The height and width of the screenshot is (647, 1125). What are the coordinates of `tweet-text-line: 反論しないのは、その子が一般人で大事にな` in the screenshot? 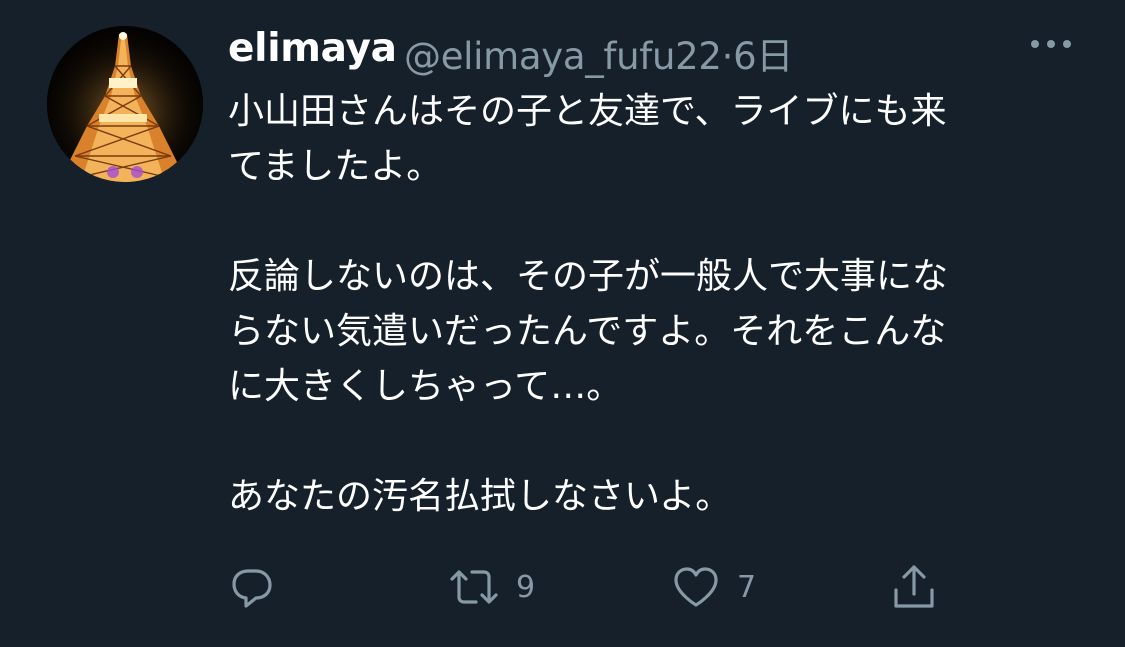 It's located at (588, 276).